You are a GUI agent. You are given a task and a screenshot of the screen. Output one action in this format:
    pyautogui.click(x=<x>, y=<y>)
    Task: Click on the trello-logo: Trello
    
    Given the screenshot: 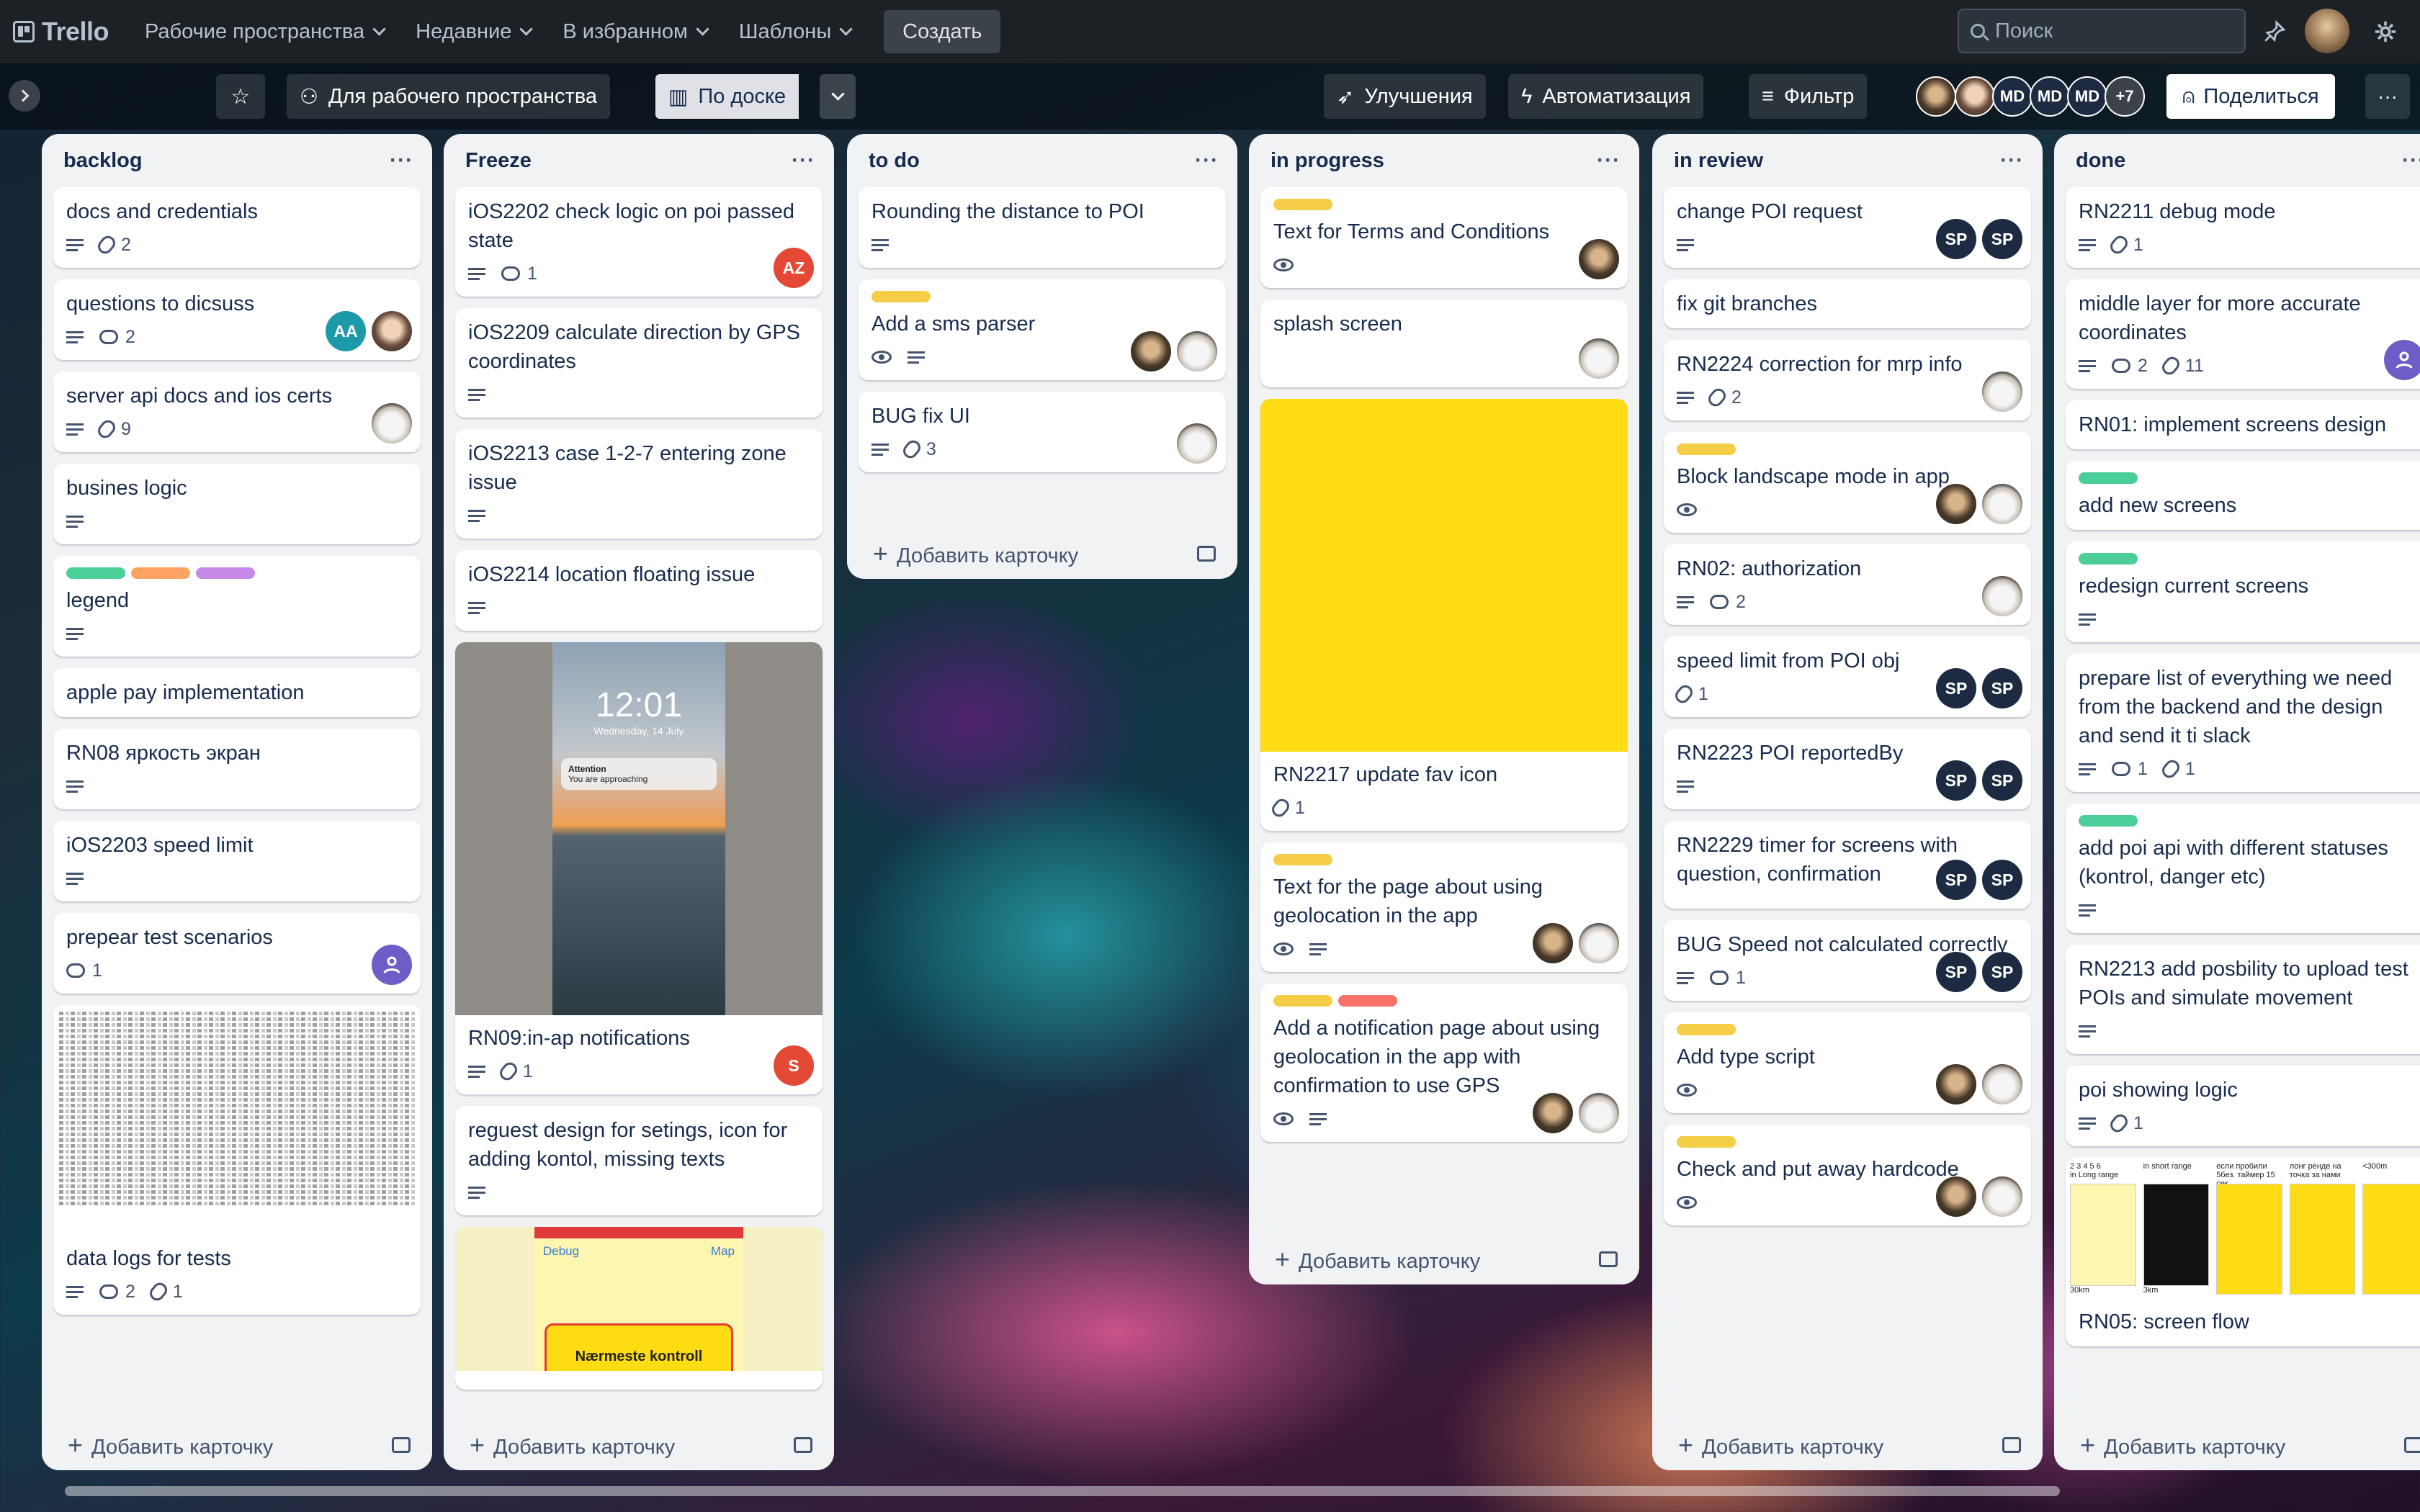 What is the action you would take?
    pyautogui.click(x=61, y=32)
    